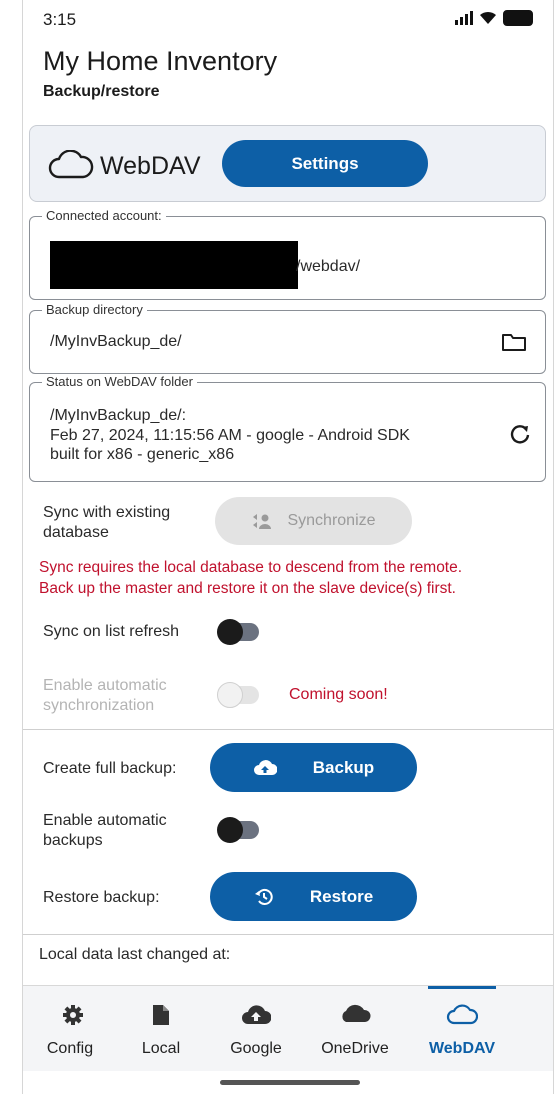 The image size is (557, 1094). What do you see at coordinates (174, 265) in the screenshot?
I see `redacted-account` at bounding box center [174, 265].